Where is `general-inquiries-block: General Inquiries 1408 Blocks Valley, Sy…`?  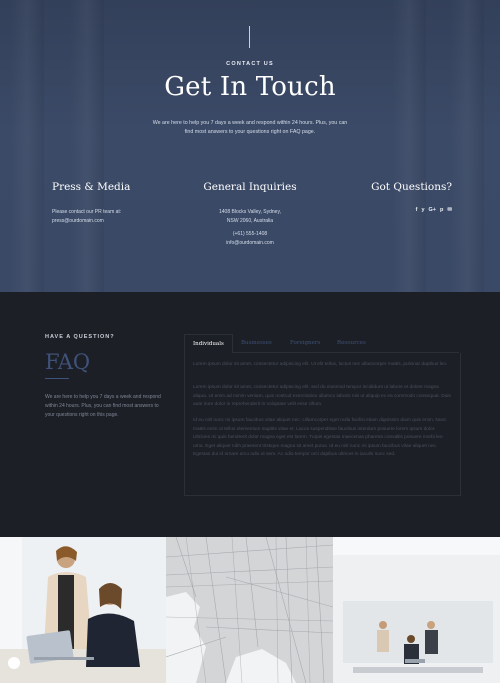 general-inquiries-block: General Inquiries 1408 Blocks Valley, Sy… is located at coordinates (250, 214).